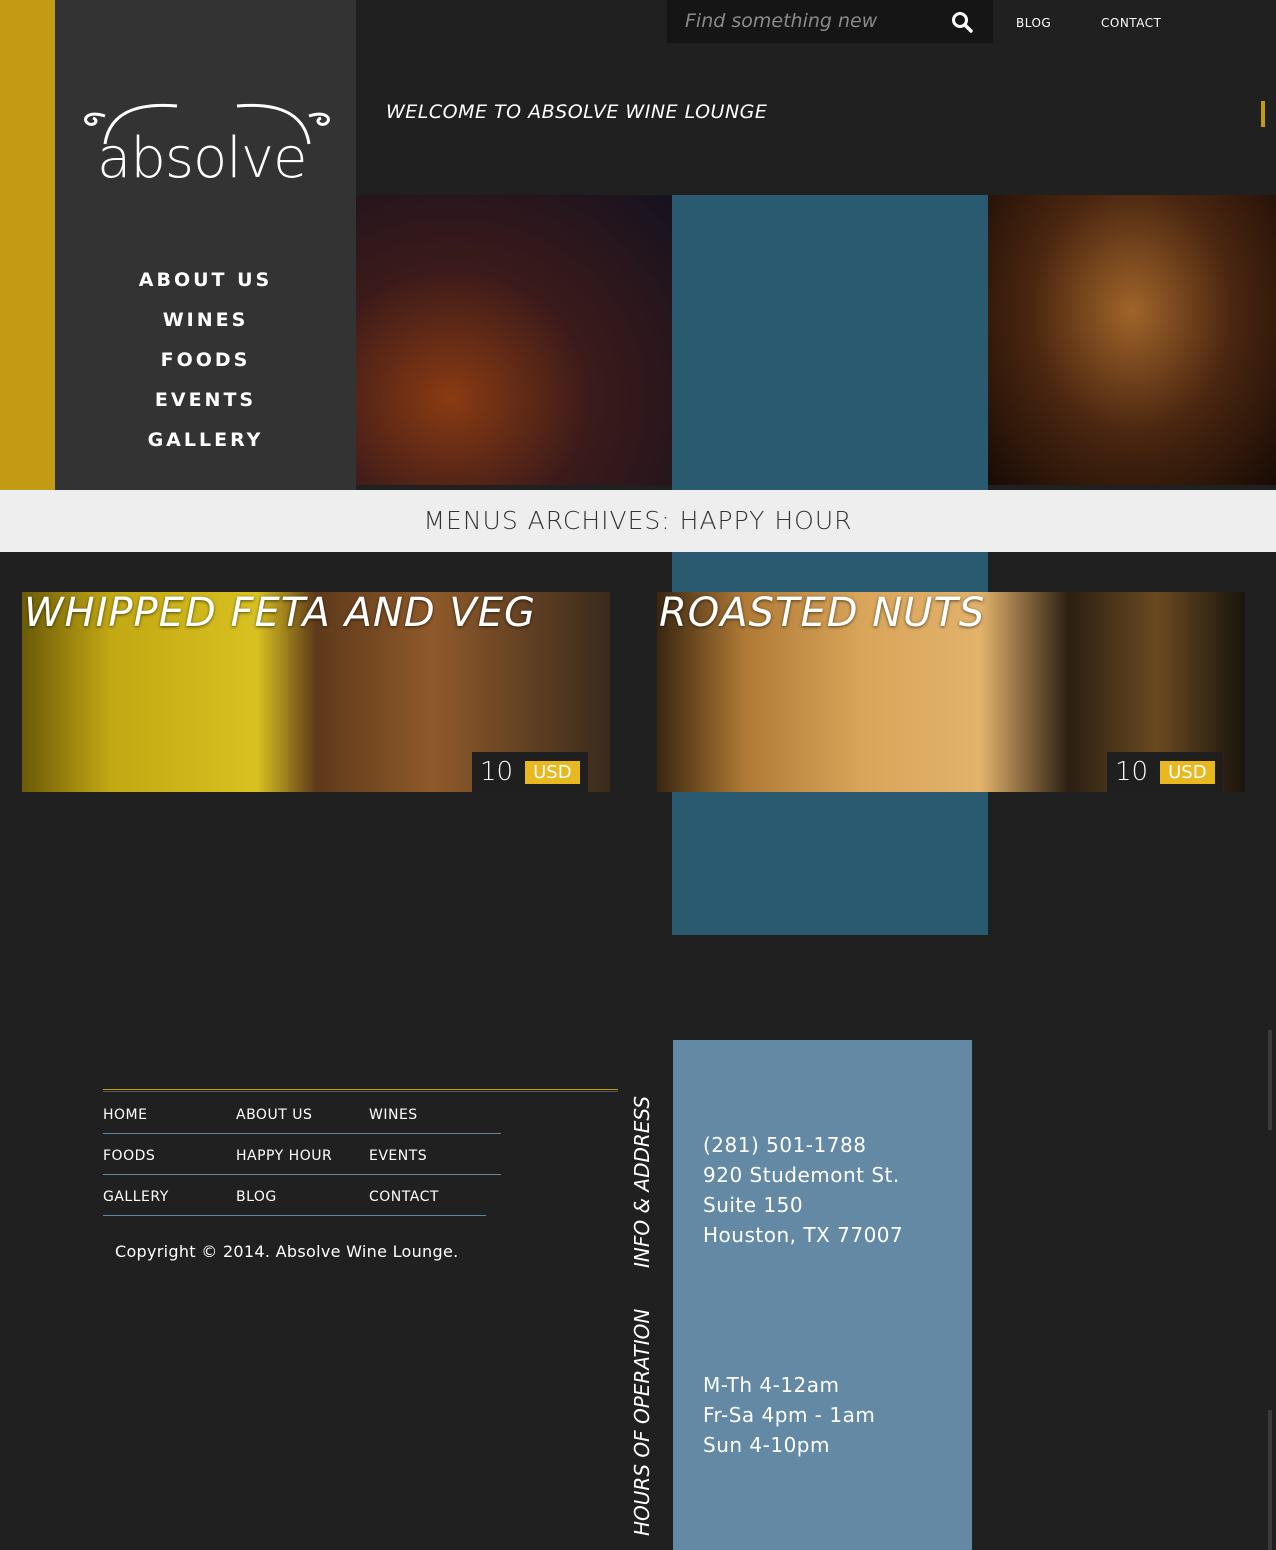 The width and height of the screenshot is (1276, 1550). I want to click on footer-link-foods: FOODS, so click(129, 1156).